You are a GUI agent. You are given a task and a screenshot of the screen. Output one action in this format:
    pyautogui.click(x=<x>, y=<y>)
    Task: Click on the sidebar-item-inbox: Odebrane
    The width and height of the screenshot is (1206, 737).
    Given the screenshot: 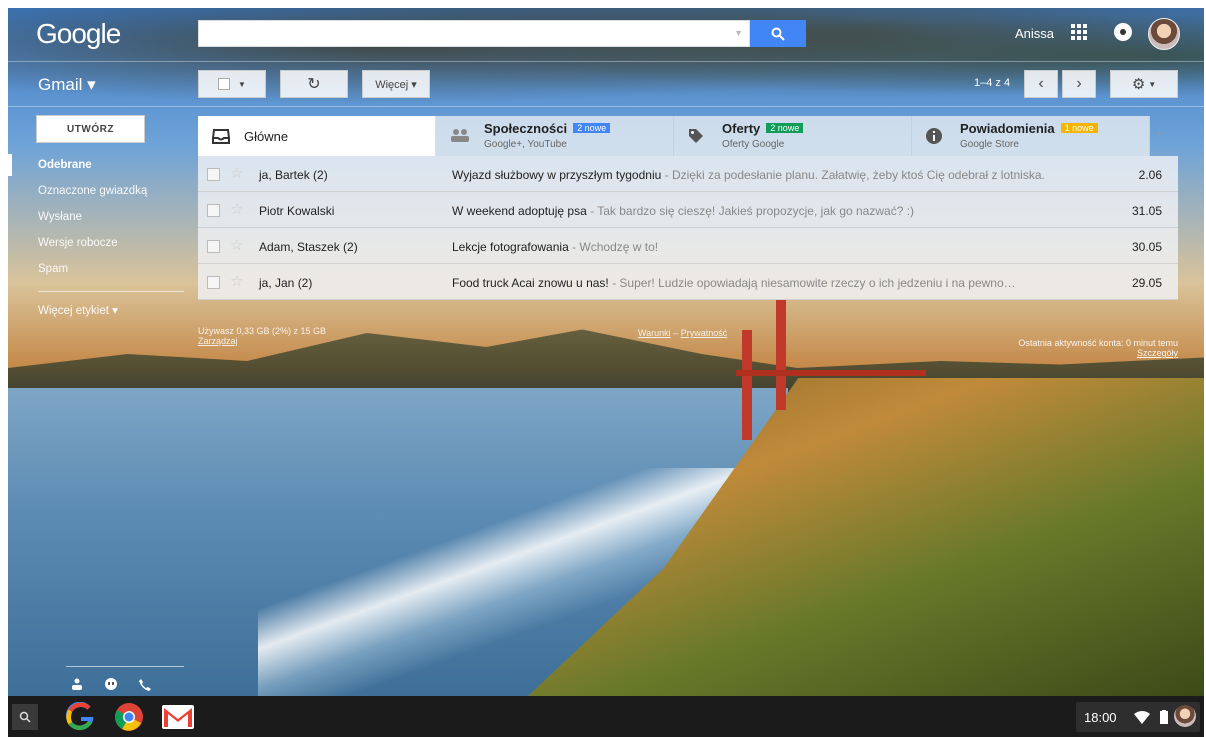 What is the action you would take?
    pyautogui.click(x=65, y=165)
    